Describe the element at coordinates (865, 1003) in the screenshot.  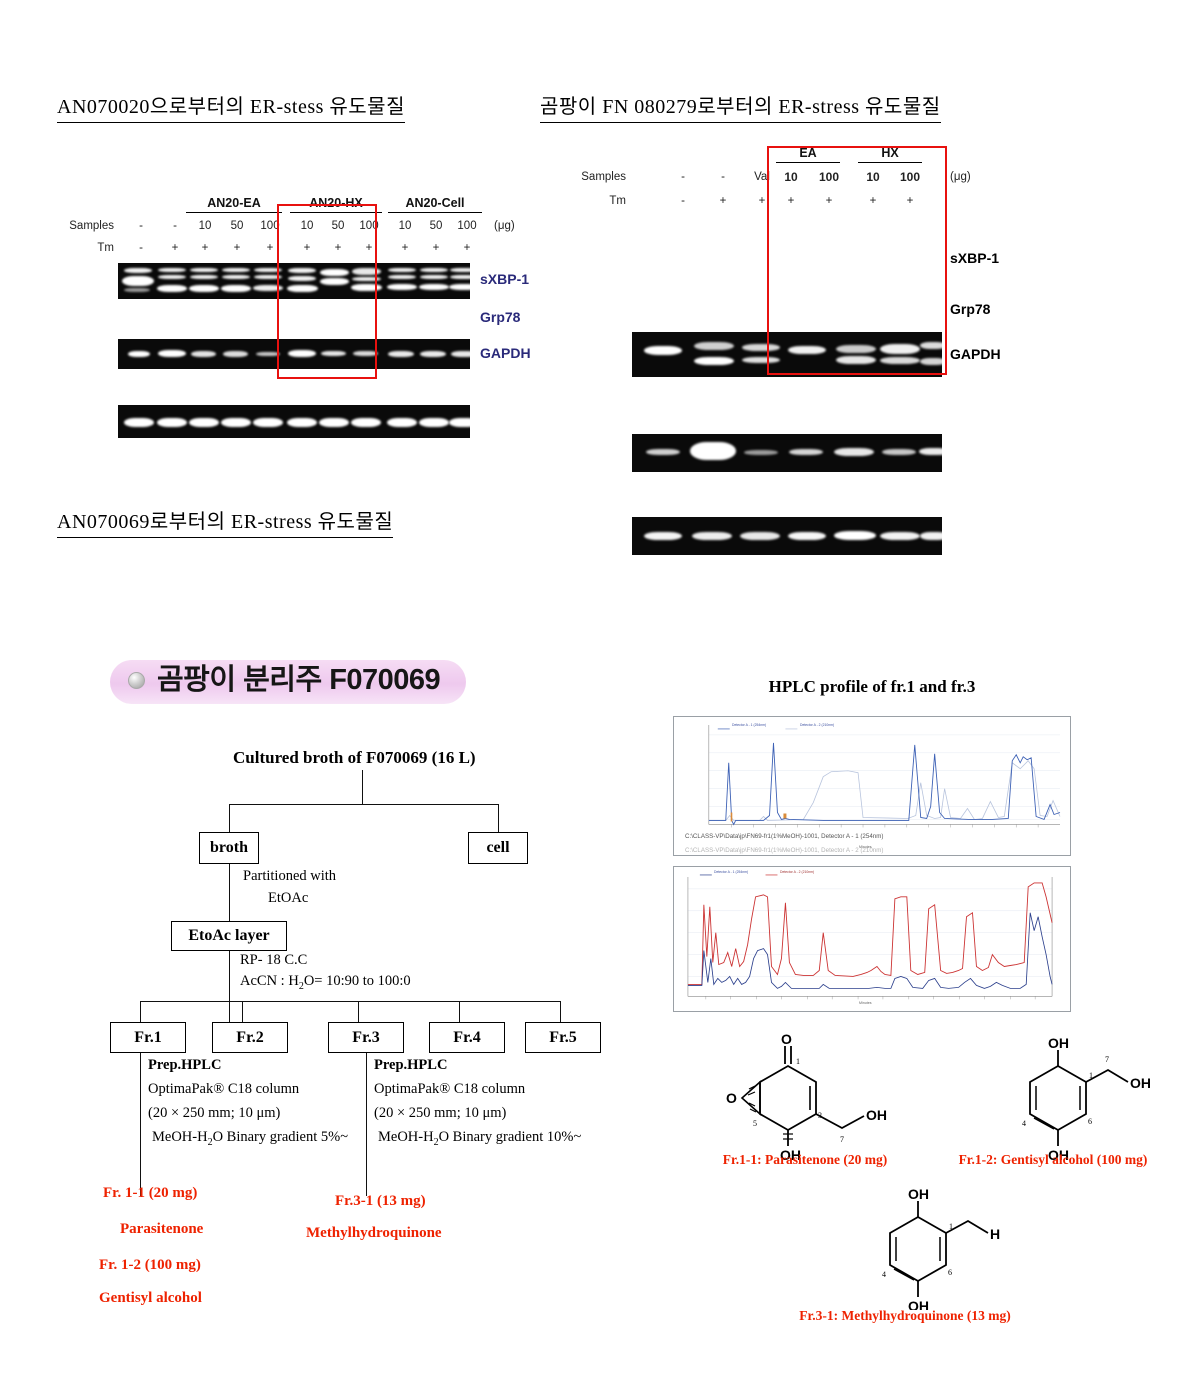
I see `chart2-xlabel: Minutes` at that location.